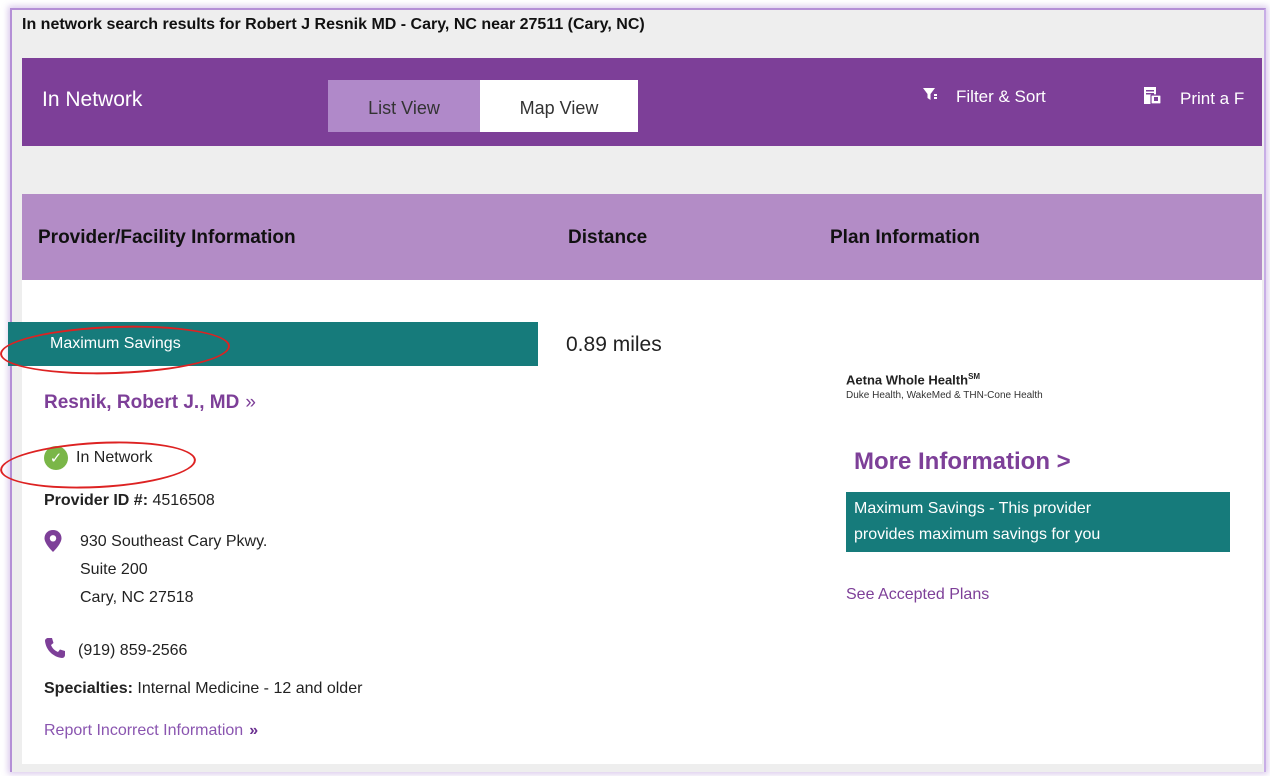 Image resolution: width=1270 pixels, height=776 pixels. What do you see at coordinates (1152, 98) in the screenshot?
I see `print-icon` at bounding box center [1152, 98].